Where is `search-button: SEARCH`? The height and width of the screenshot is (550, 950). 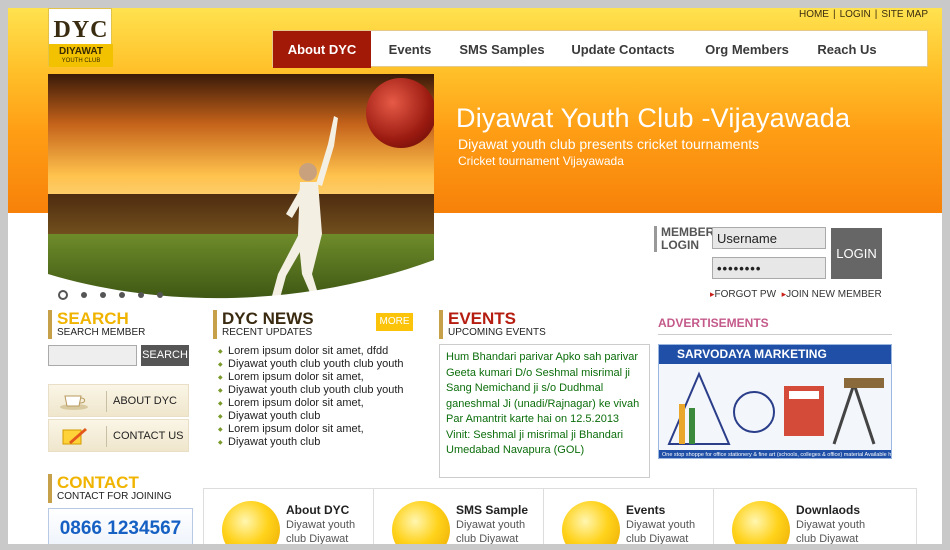 search-button: SEARCH is located at coordinates (165, 355).